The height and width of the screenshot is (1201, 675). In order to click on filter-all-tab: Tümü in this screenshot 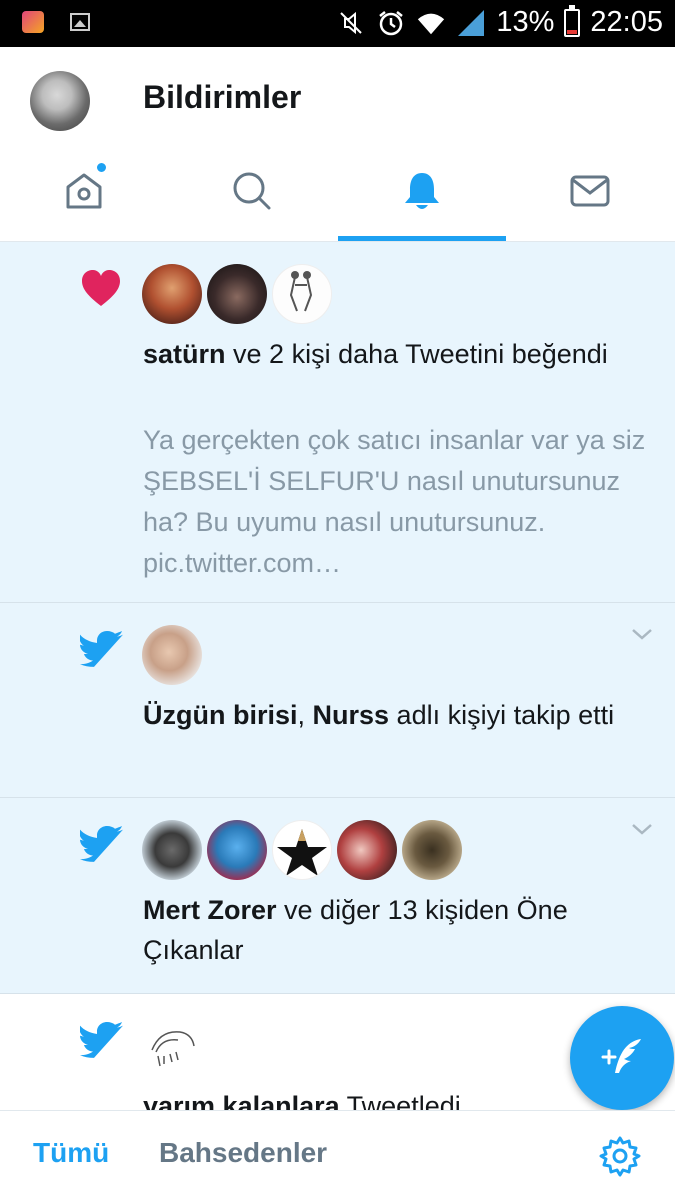, I will do `click(71, 1153)`.